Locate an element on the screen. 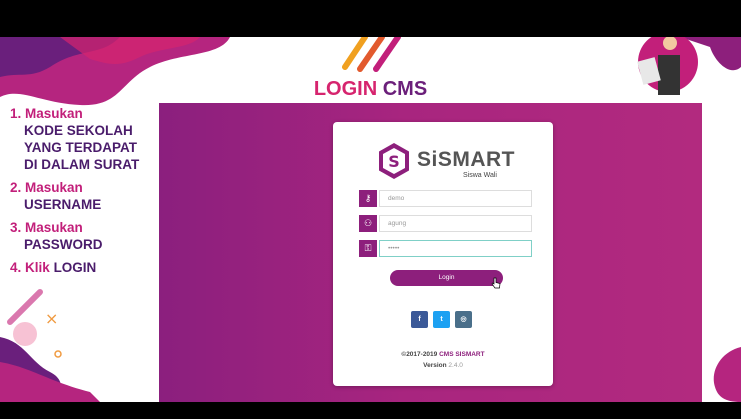 The height and width of the screenshot is (419, 741). footer-copyright: ©2017-2019 CMS SISMART Version 2.4.0 is located at coordinates (443, 360).